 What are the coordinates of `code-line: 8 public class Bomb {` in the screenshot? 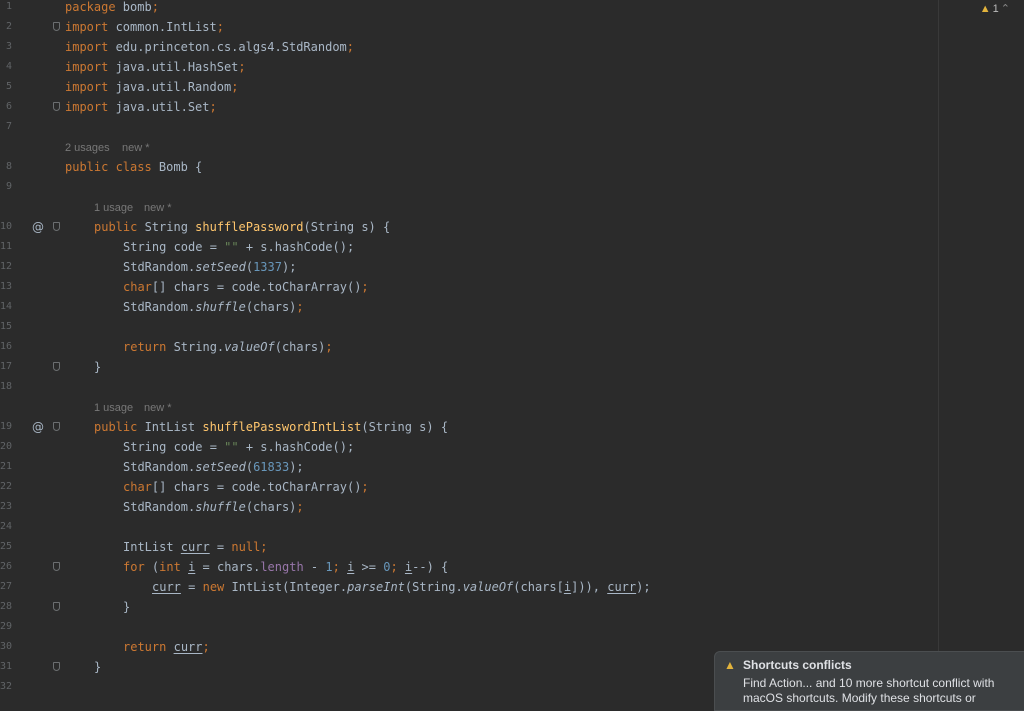 It's located at (512, 167).